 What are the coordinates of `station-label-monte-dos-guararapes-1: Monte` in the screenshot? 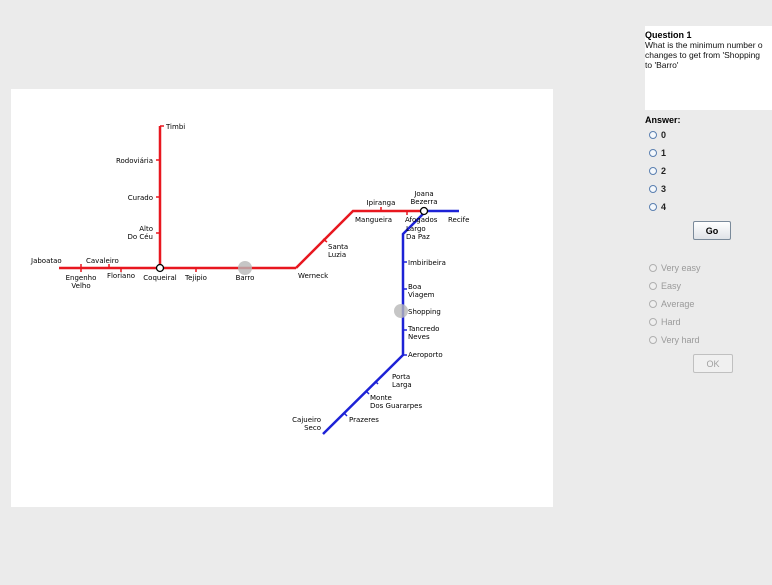 It's located at (381, 398).